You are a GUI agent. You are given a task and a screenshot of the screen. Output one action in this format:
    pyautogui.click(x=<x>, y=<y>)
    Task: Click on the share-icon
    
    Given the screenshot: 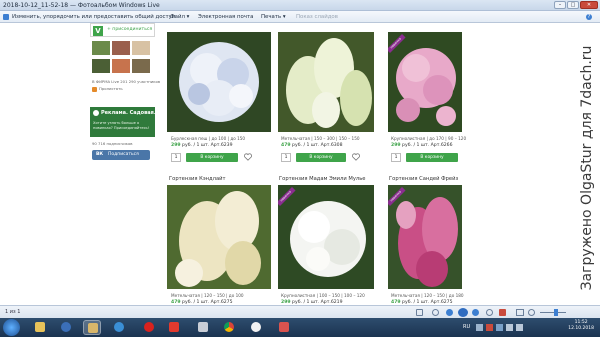 What is the action you would take?
    pyautogui.click(x=6, y=17)
    